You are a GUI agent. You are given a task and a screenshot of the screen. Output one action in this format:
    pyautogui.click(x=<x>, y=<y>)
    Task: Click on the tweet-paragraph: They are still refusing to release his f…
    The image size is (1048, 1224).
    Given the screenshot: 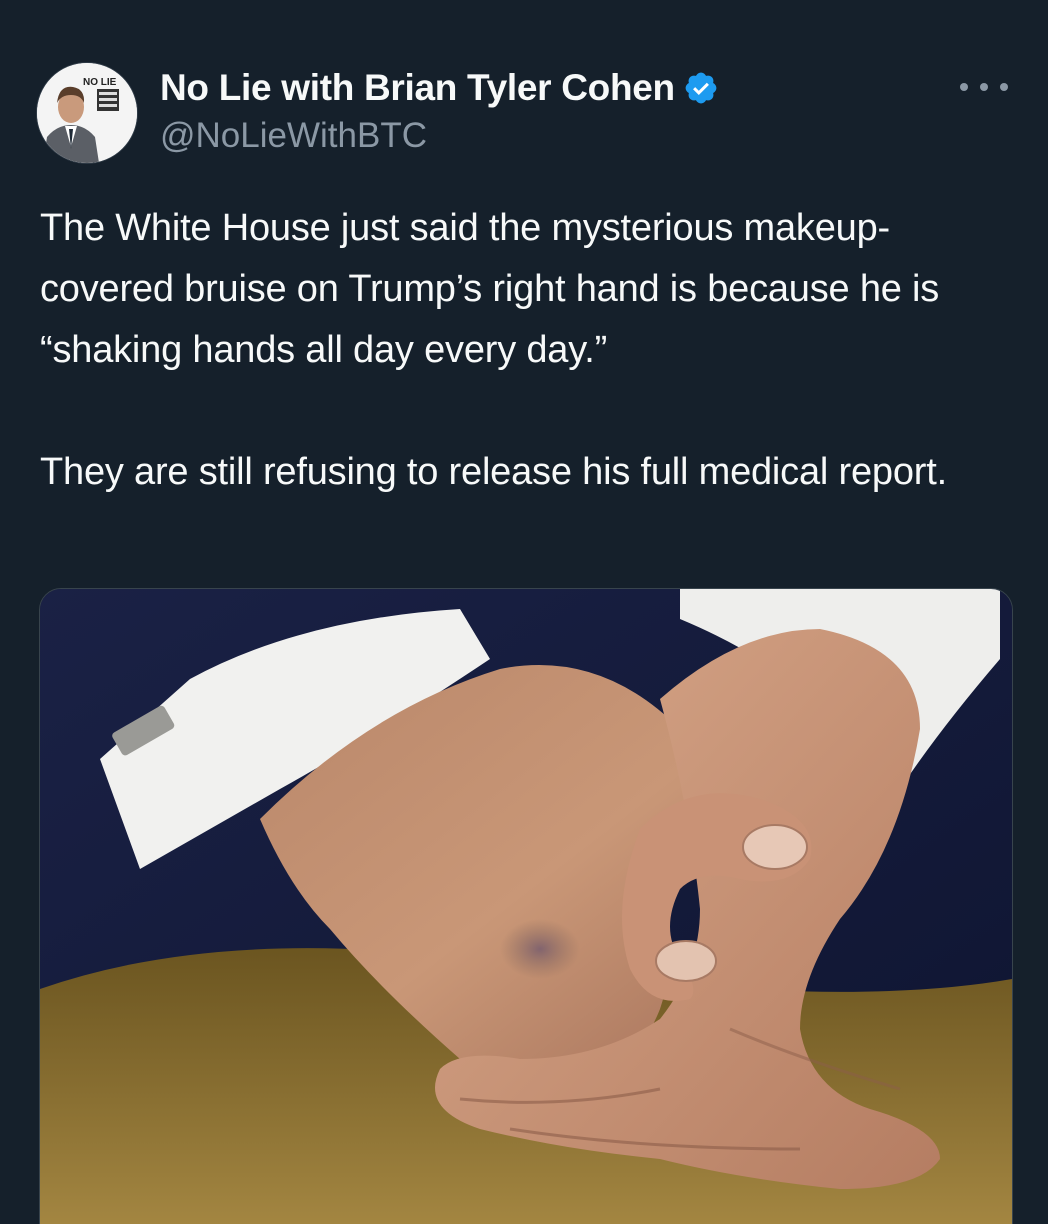 What is the action you would take?
    pyautogui.click(x=493, y=472)
    